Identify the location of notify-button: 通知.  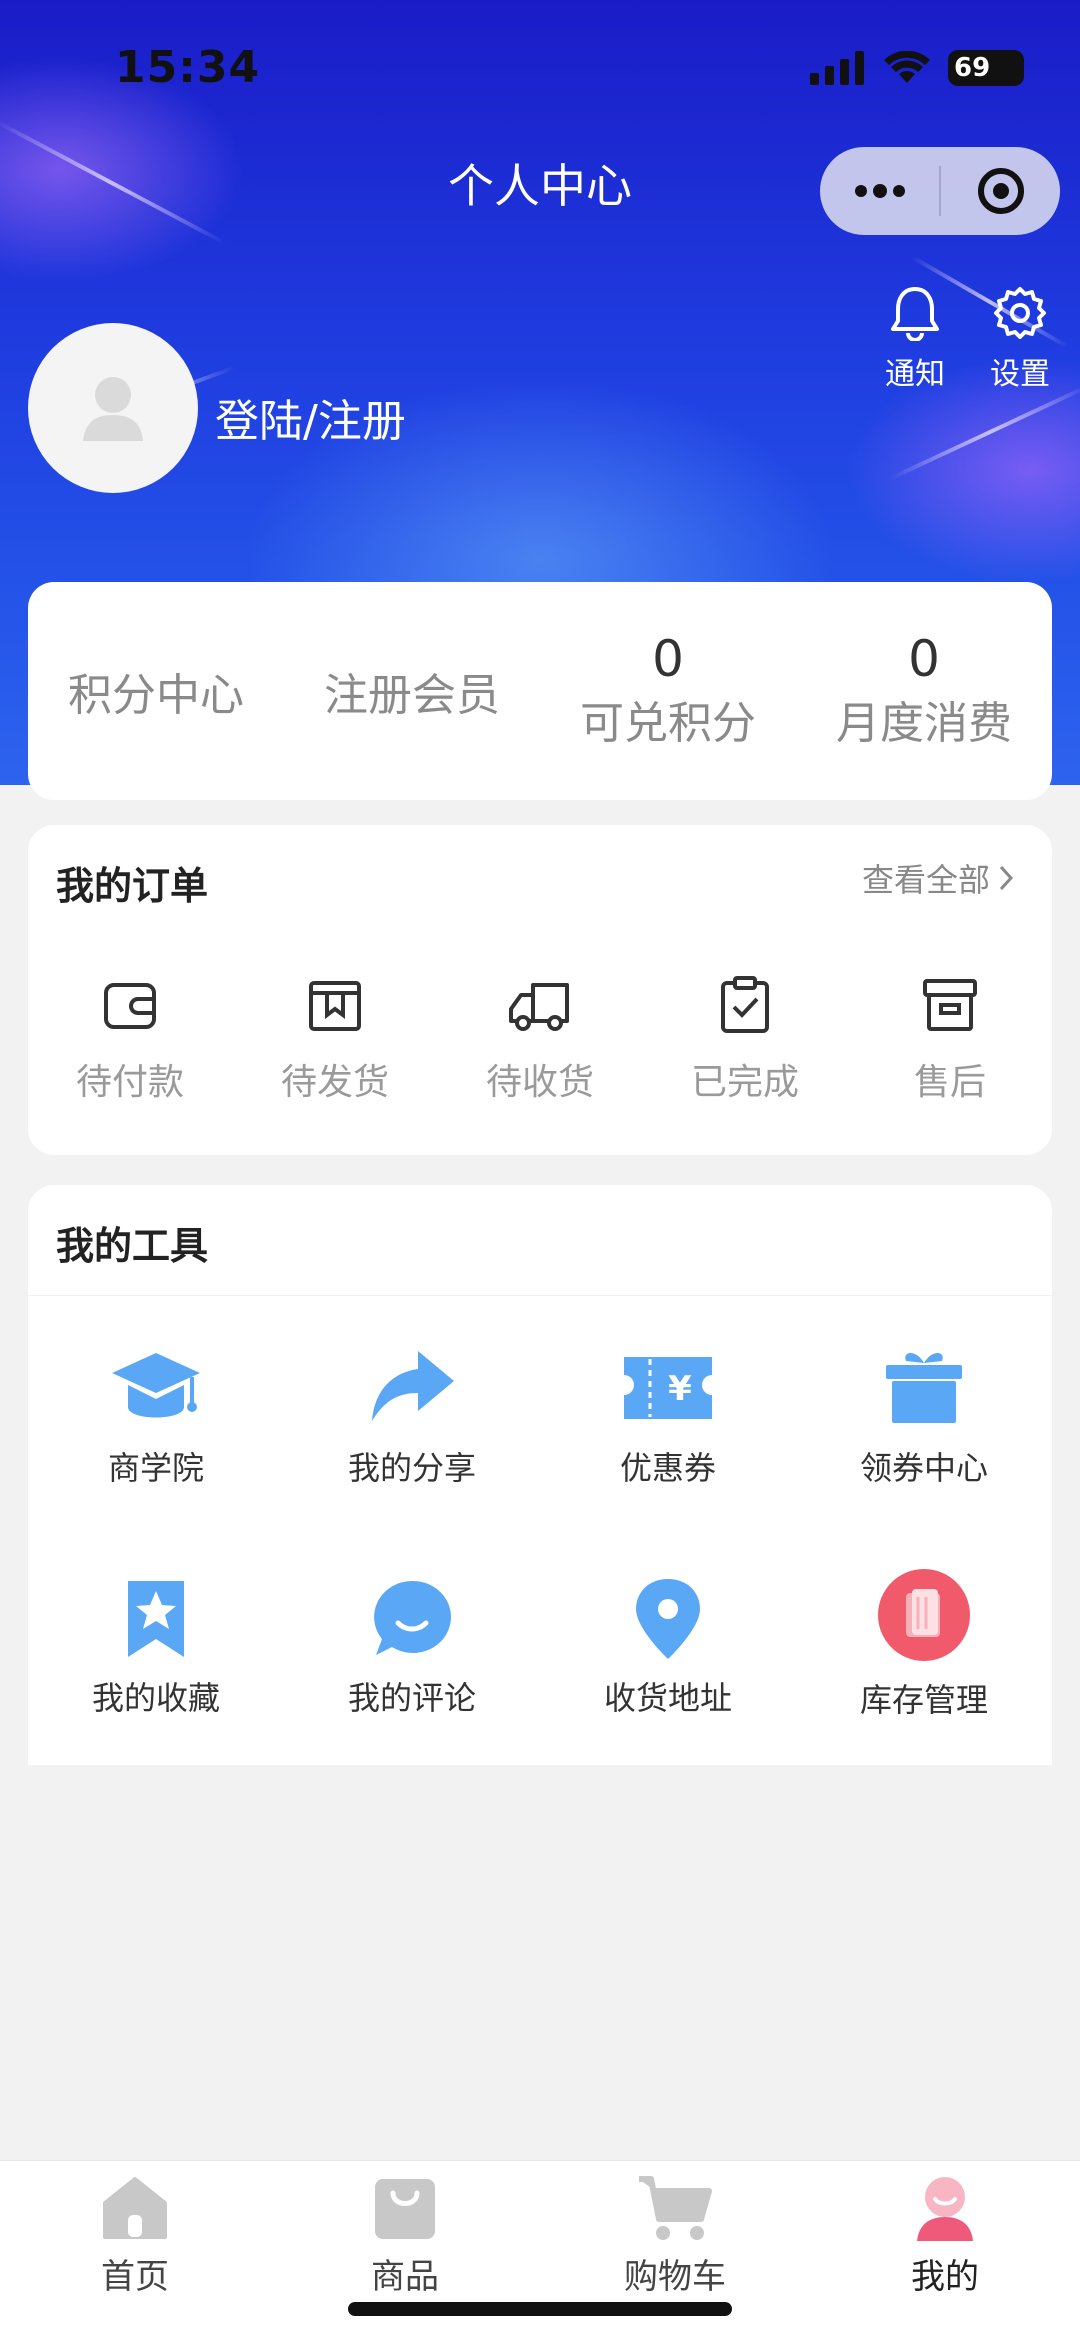
(915, 339).